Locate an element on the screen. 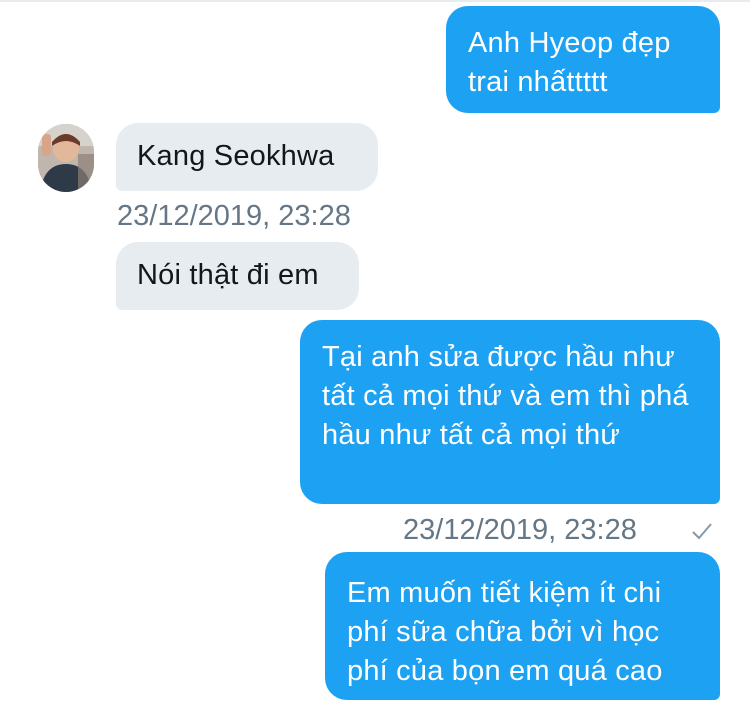 The width and height of the screenshot is (750, 707). divider is located at coordinates (375, 1).